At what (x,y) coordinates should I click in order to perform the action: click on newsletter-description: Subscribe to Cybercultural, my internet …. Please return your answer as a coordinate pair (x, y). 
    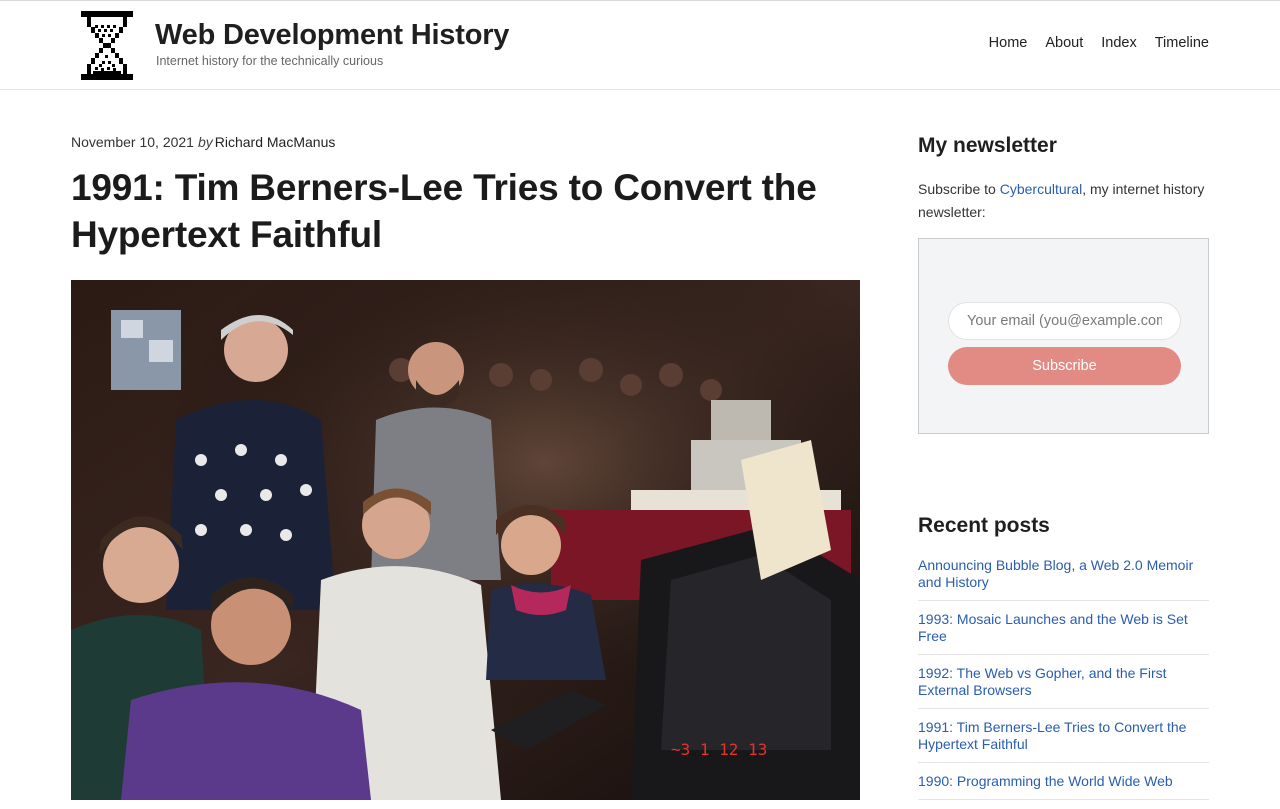
    Looking at the image, I should click on (1068, 201).